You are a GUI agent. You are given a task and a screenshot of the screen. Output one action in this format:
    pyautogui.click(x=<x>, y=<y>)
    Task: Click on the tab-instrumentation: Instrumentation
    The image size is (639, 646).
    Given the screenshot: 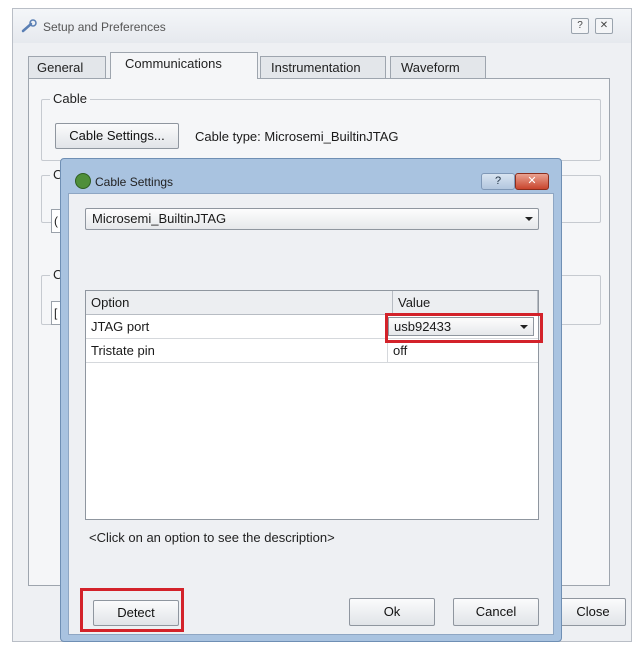 What is the action you would take?
    pyautogui.click(x=323, y=67)
    